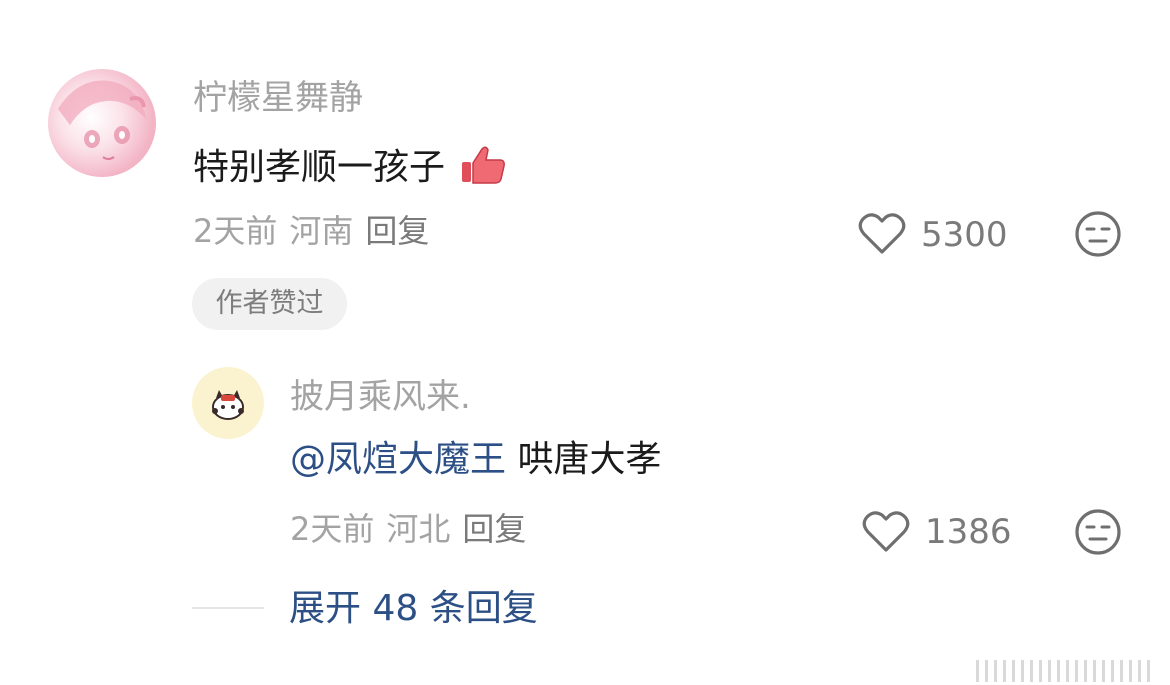 The width and height of the screenshot is (1170, 685). What do you see at coordinates (494, 529) in the screenshot?
I see `reply-reply-button: 回复` at bounding box center [494, 529].